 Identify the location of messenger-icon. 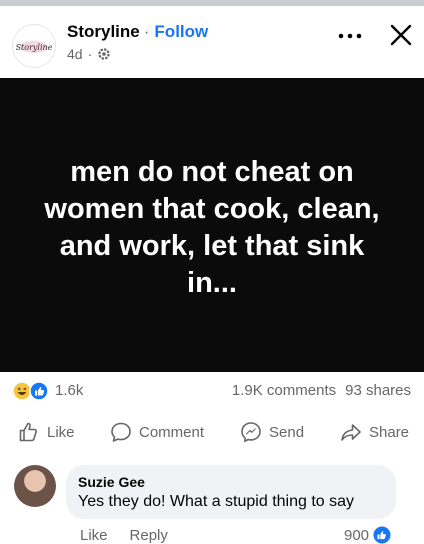
(251, 432).